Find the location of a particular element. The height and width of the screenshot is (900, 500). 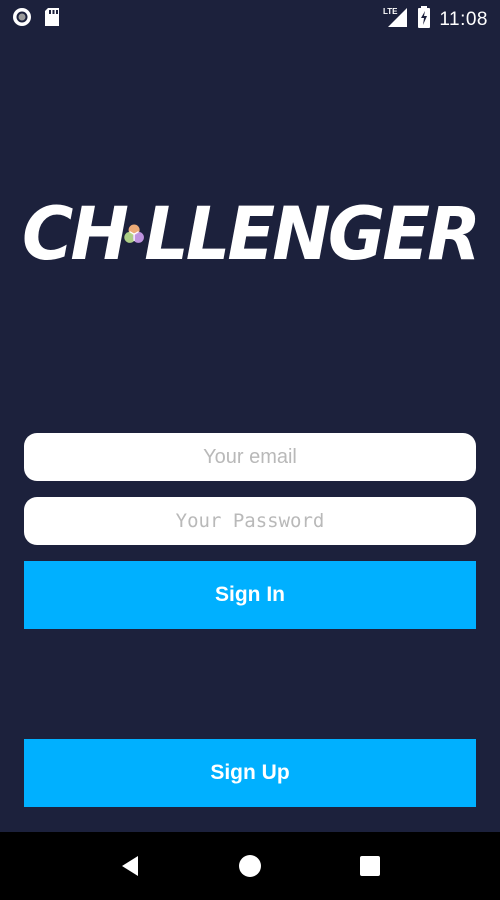

email-field is located at coordinates (250, 457).